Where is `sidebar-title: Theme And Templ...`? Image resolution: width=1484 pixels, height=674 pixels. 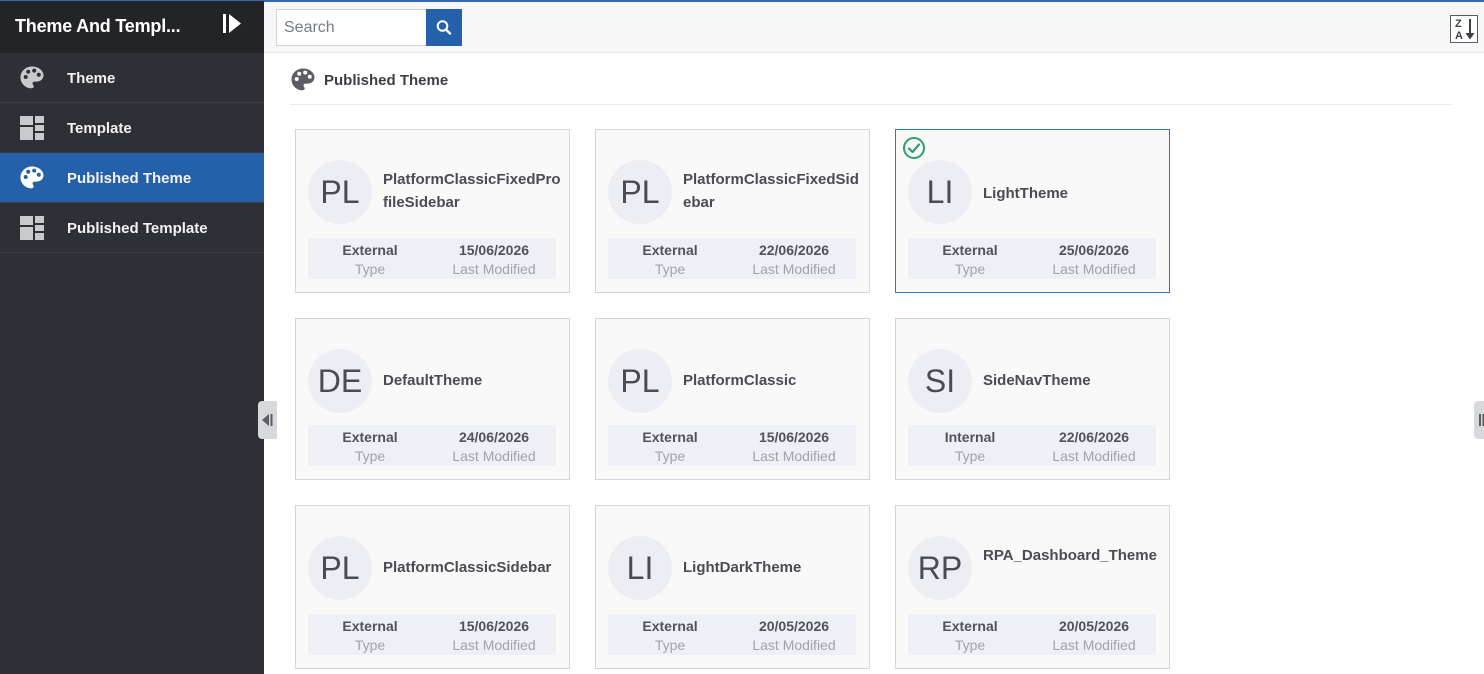
sidebar-title: Theme And Templ... is located at coordinates (98, 26).